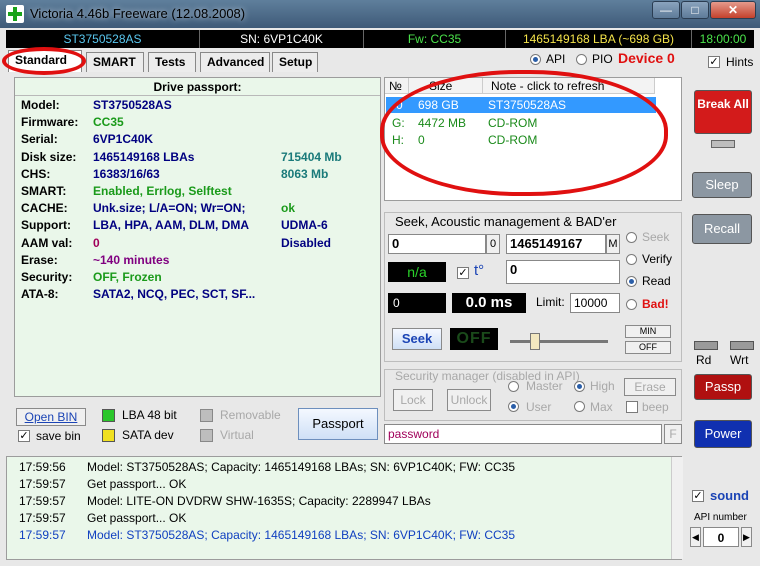 The height and width of the screenshot is (566, 760). I want to click on pio-radio, so click(581, 59).